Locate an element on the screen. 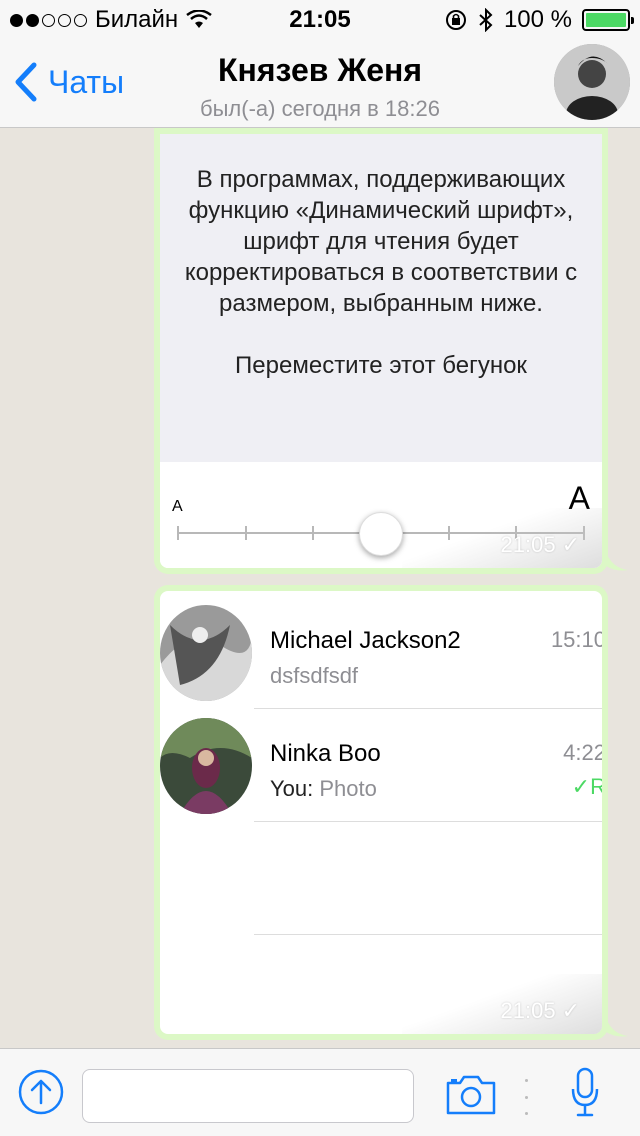 The image size is (640, 1136). small-font-label: A is located at coordinates (177, 506).